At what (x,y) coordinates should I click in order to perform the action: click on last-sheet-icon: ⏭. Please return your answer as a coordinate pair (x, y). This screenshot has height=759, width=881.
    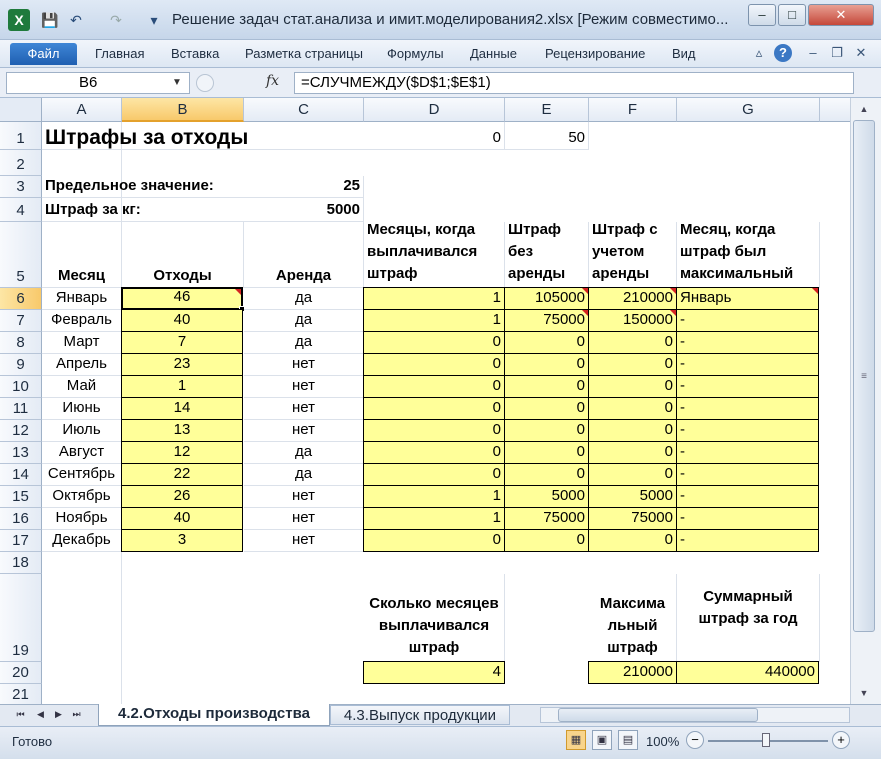
    Looking at the image, I should click on (76, 714).